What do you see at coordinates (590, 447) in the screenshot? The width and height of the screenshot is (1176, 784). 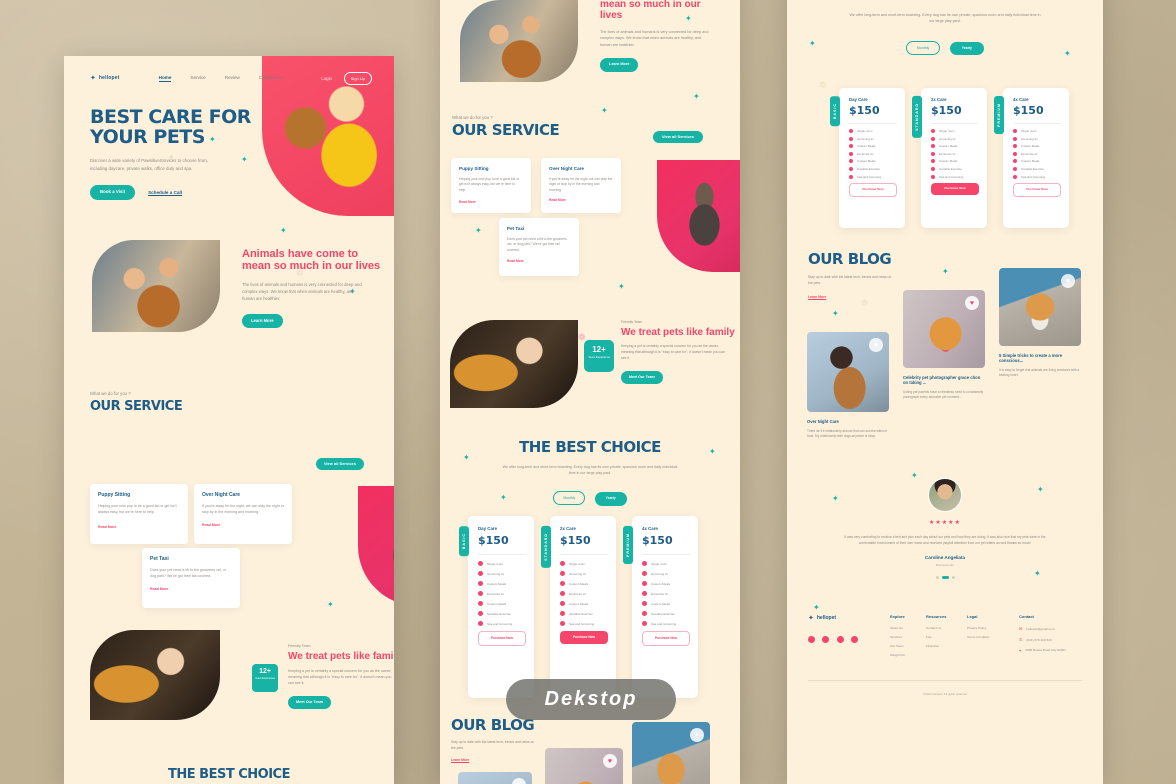 I see `pricing-title: THE BEST CHOICE` at bounding box center [590, 447].